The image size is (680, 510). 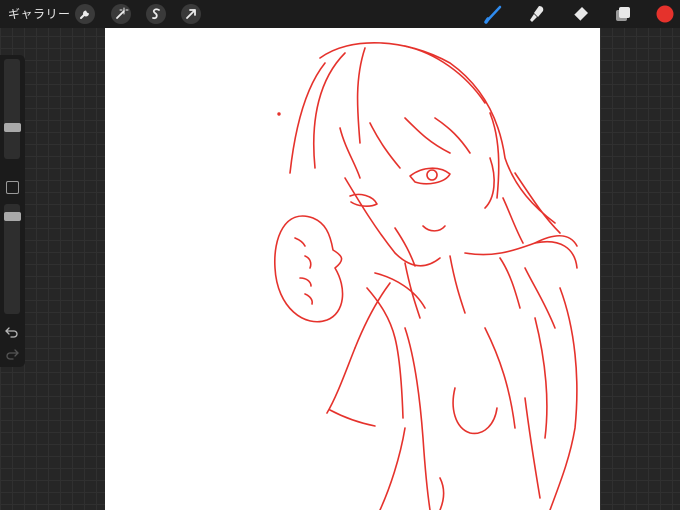 I want to click on brush-size-handle, so click(x=12, y=127).